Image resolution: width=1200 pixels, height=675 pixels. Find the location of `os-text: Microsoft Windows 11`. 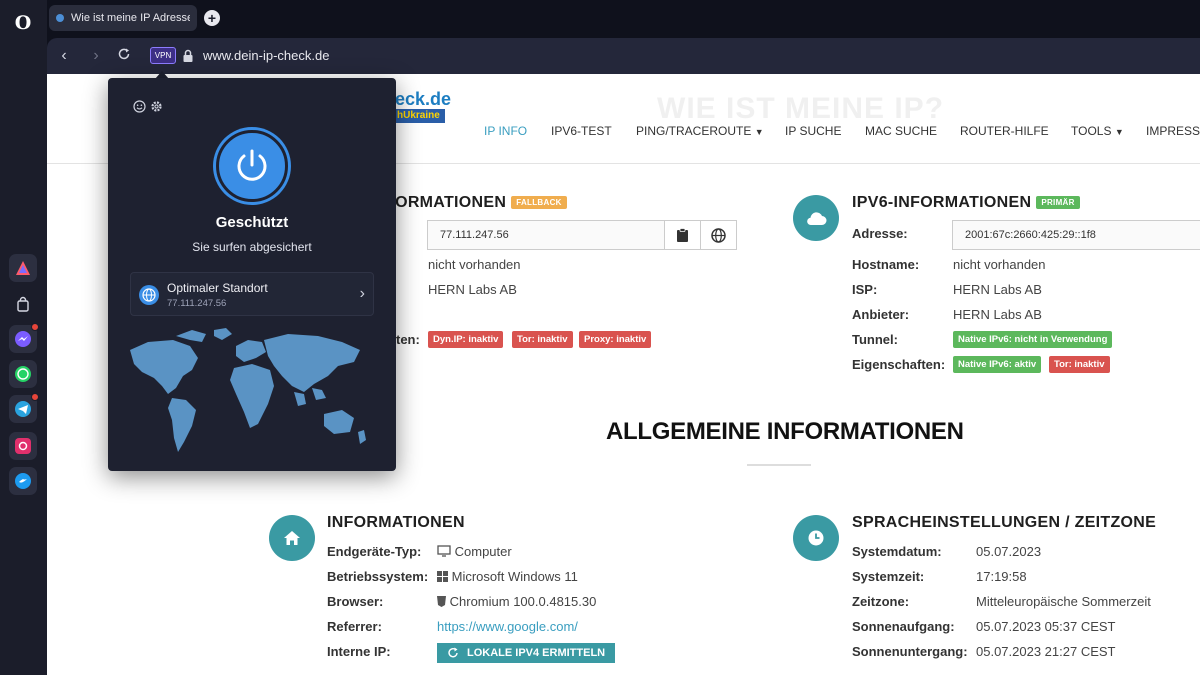

os-text: Microsoft Windows 11 is located at coordinates (514, 576).